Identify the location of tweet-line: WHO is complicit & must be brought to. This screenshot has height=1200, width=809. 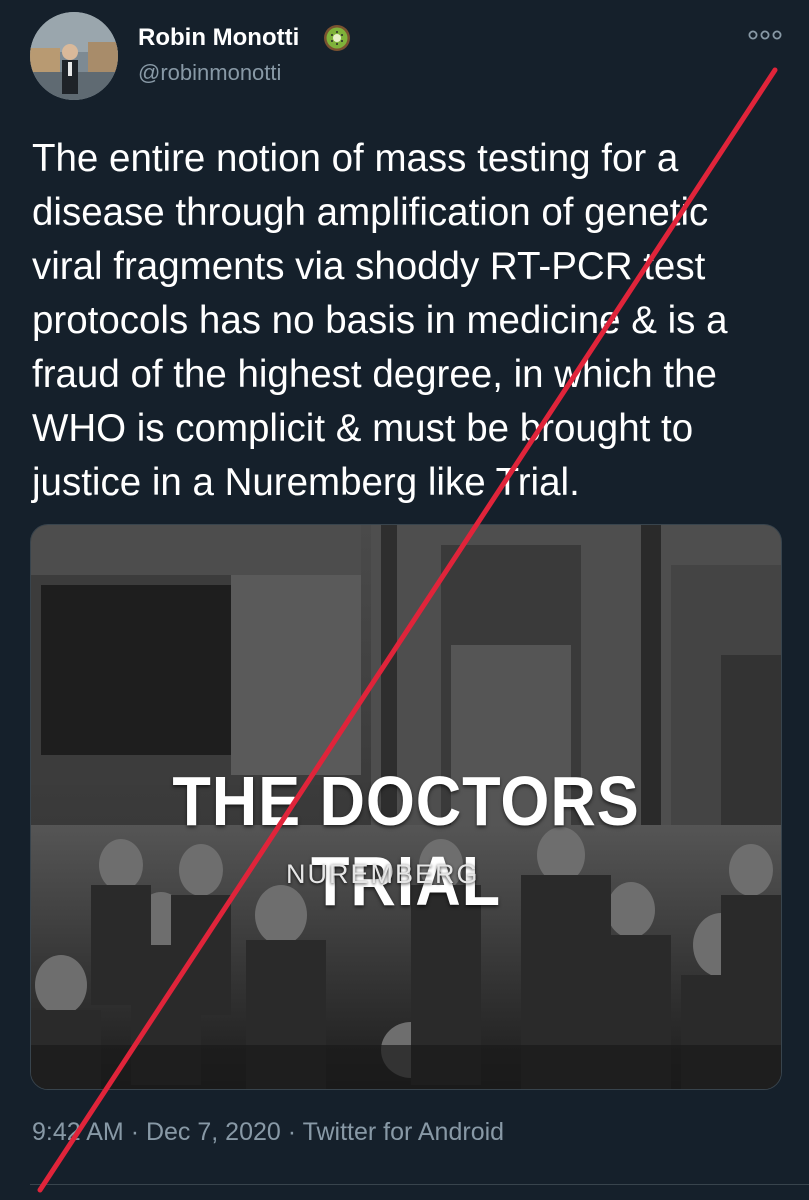
(363, 428).